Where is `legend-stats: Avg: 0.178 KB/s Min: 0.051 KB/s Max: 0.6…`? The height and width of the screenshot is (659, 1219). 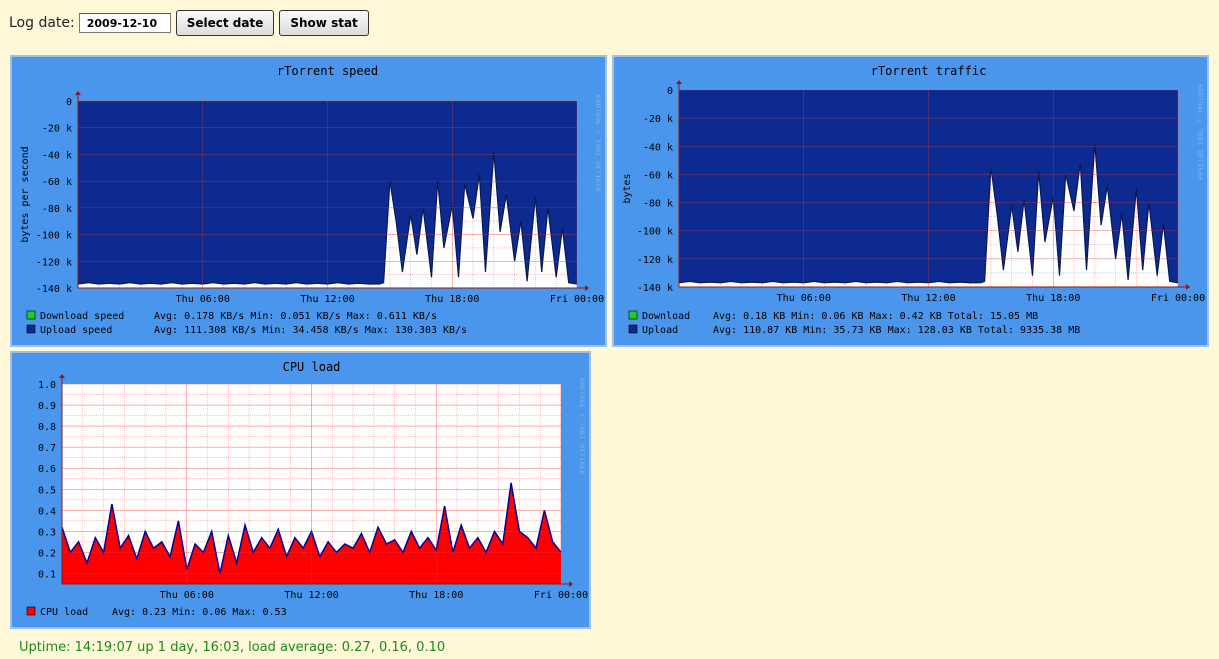 legend-stats: Avg: 0.178 KB/s Min: 0.051 KB/s Max: 0.6… is located at coordinates (295, 316).